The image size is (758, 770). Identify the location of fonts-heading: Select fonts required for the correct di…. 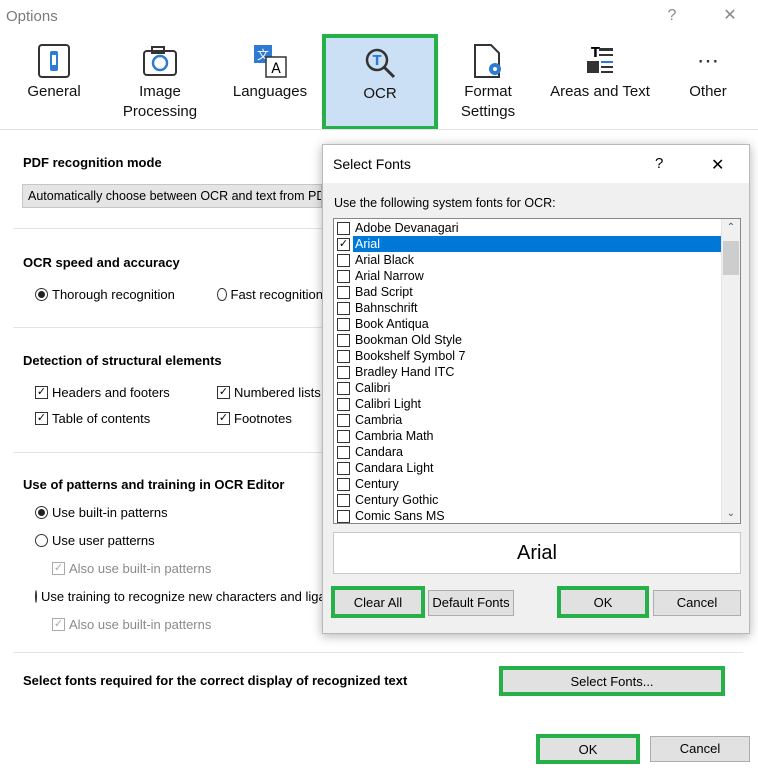
(215, 680).